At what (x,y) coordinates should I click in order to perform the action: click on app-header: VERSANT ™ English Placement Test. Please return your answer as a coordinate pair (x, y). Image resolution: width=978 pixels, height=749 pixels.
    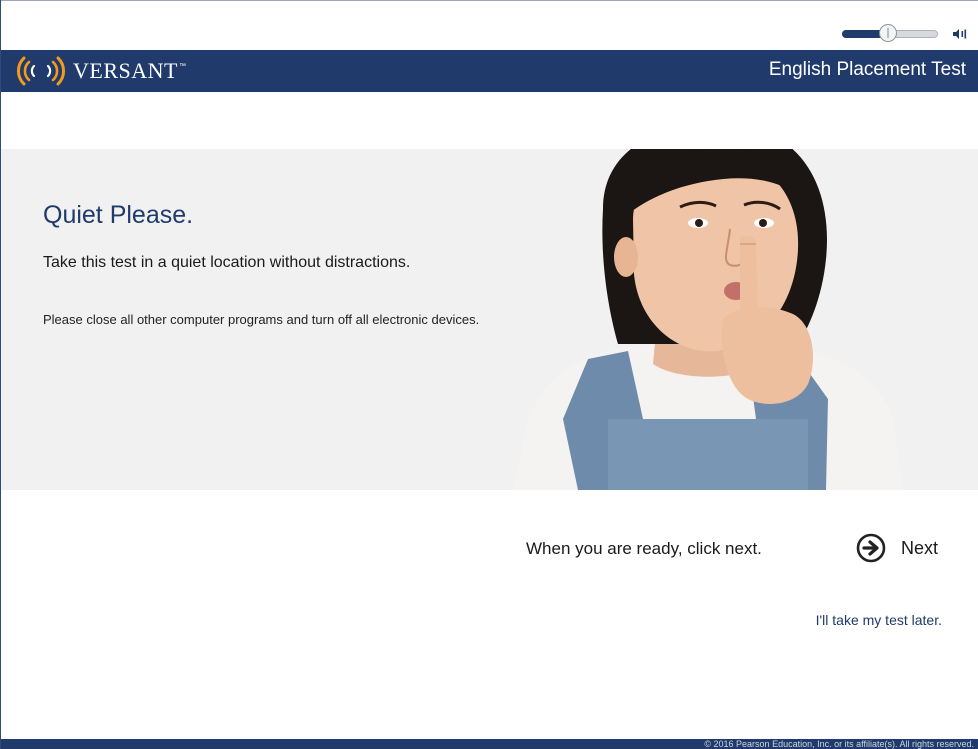
    Looking at the image, I should click on (489, 71).